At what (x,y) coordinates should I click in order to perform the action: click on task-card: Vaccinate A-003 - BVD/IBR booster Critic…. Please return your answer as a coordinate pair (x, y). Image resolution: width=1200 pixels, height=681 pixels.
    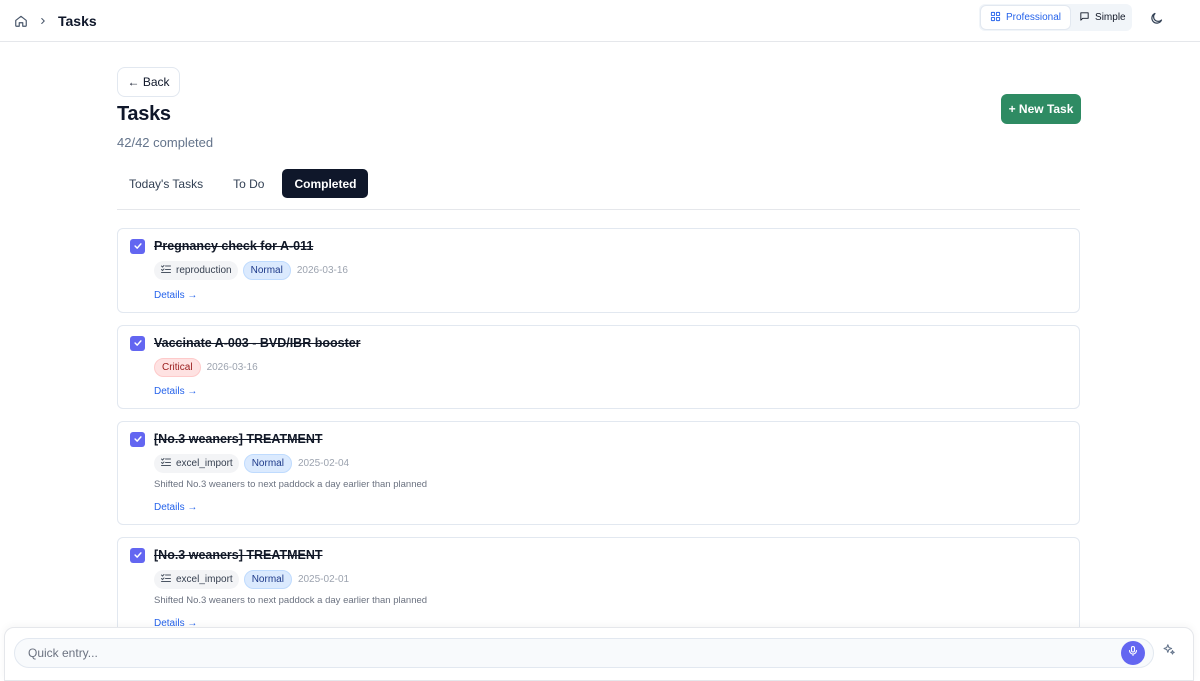
    Looking at the image, I should click on (598, 367).